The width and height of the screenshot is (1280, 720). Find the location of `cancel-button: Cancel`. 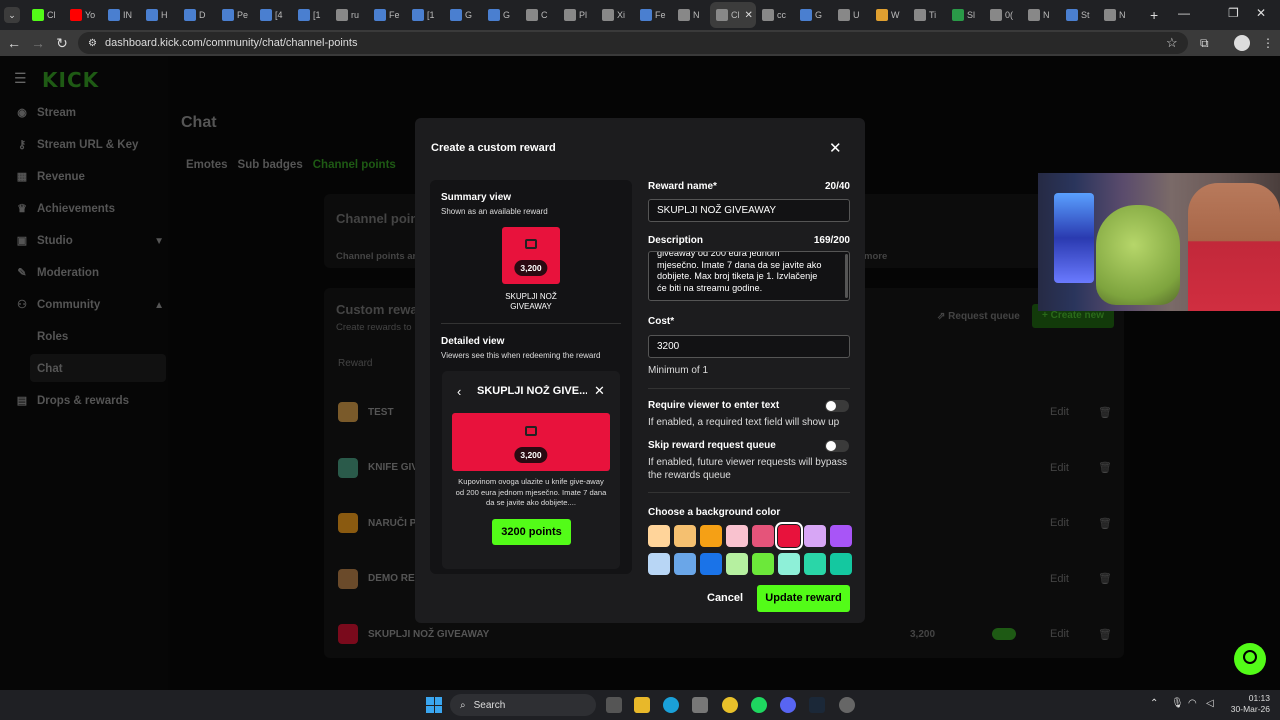

cancel-button: Cancel is located at coordinates (725, 598).